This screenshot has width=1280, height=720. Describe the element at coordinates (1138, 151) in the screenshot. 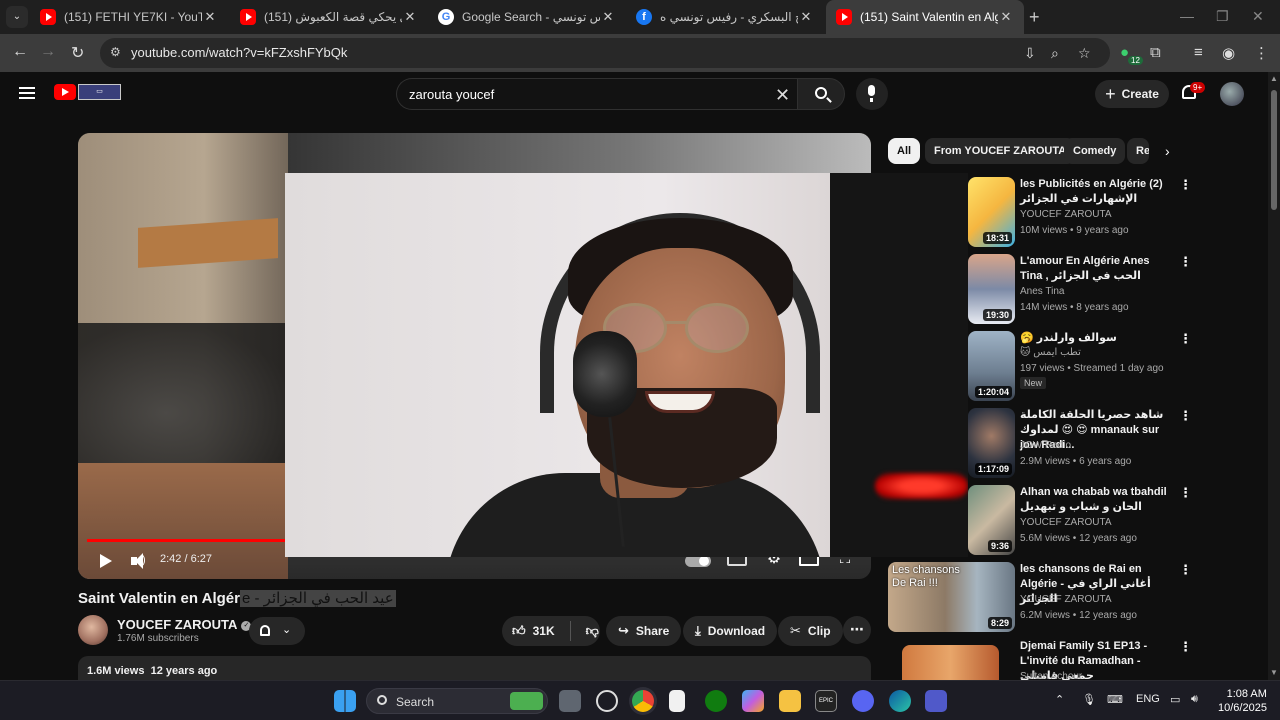

I see `chip-related: Re` at that location.